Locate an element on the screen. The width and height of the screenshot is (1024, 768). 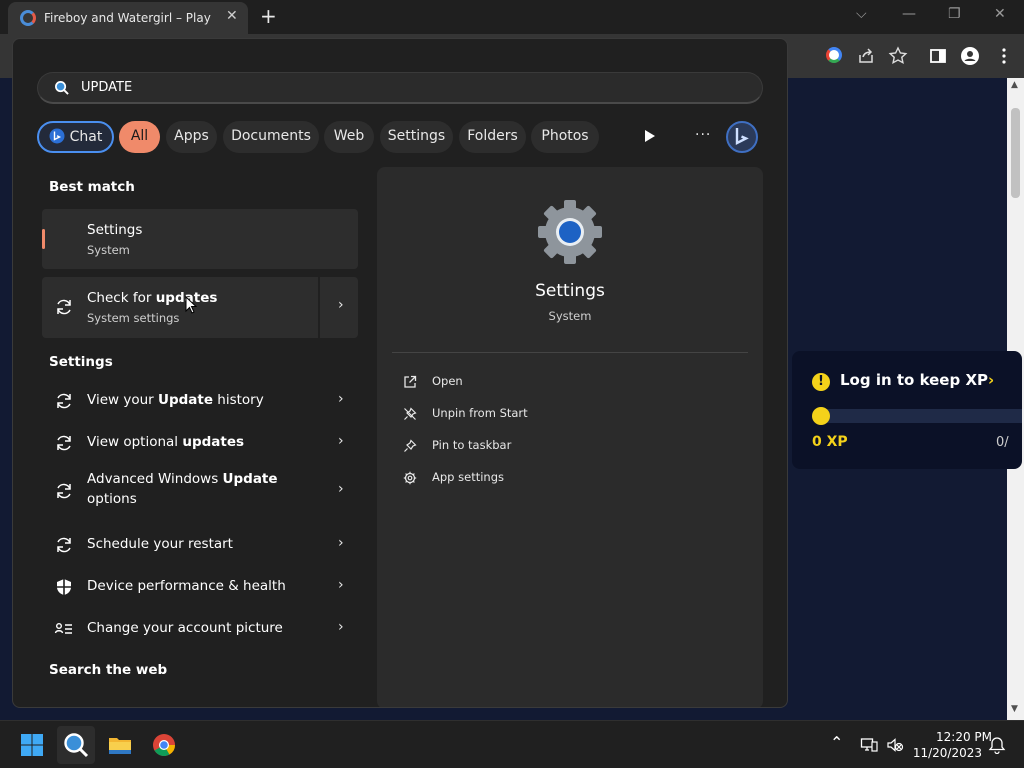
tab-close-icon: ✕ is located at coordinates (232, 16).